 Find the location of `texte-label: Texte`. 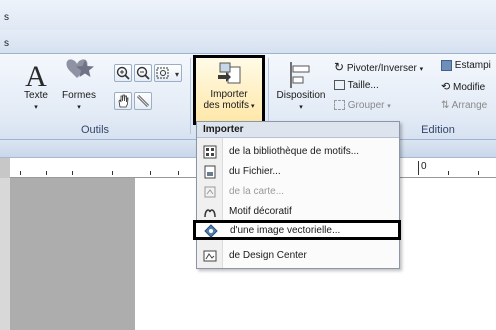

texte-label: Texte is located at coordinates (36, 95).